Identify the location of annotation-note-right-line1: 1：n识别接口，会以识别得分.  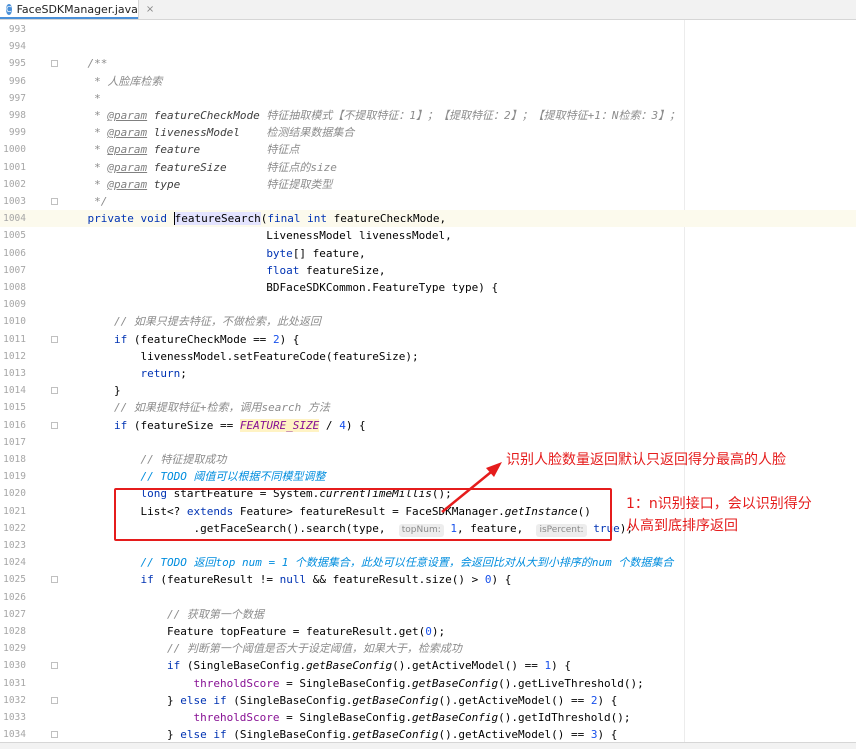
(719, 504).